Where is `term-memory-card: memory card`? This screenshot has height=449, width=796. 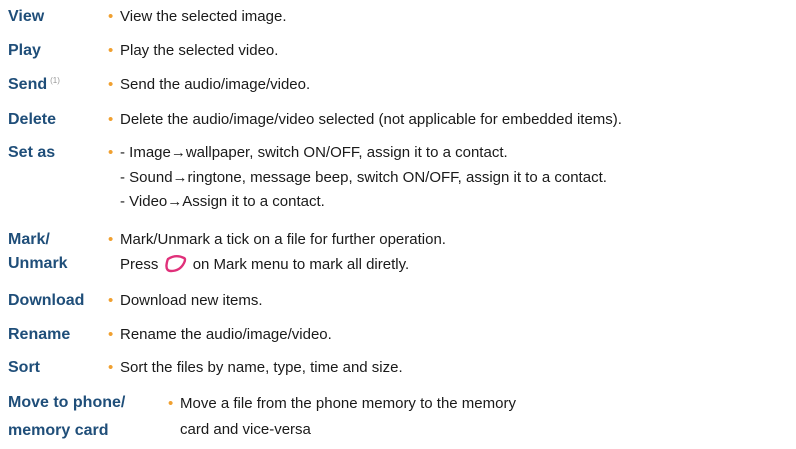 term-memory-card: memory card is located at coordinates (58, 430).